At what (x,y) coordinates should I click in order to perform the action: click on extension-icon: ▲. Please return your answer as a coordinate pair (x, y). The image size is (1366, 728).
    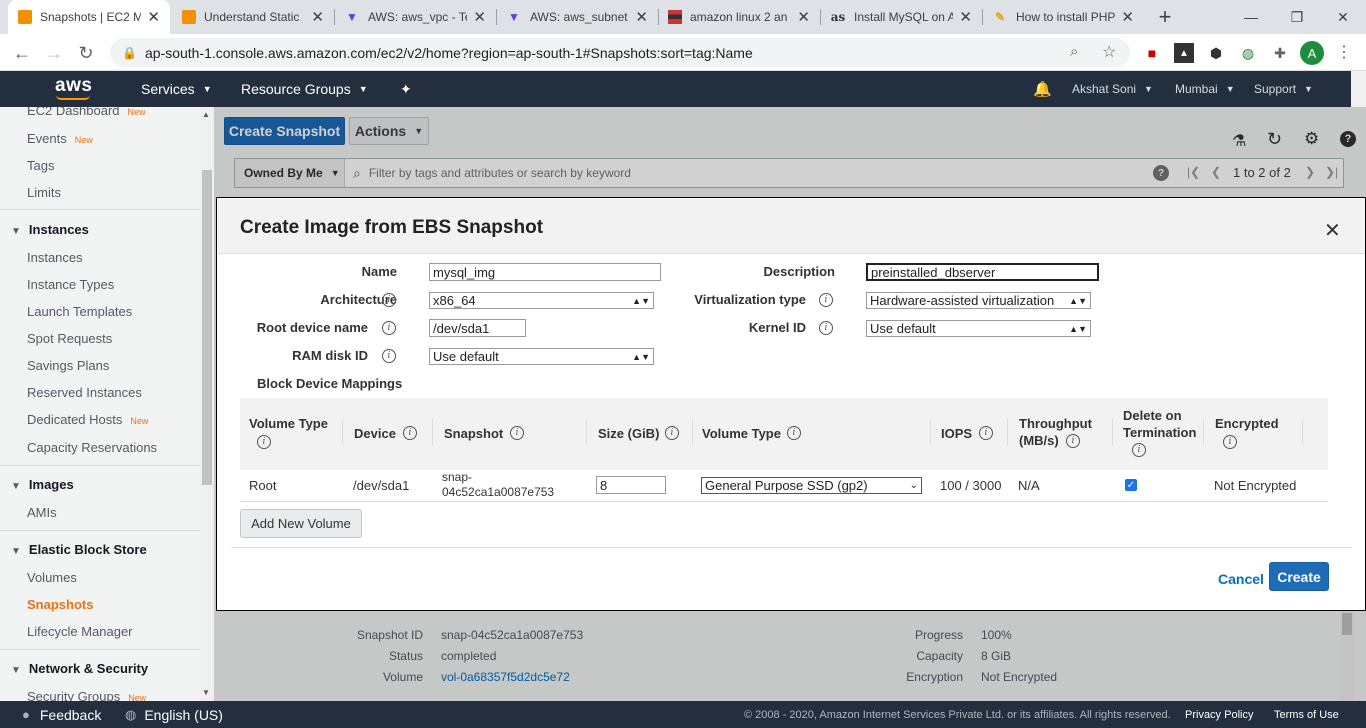
    Looking at the image, I should click on (1184, 53).